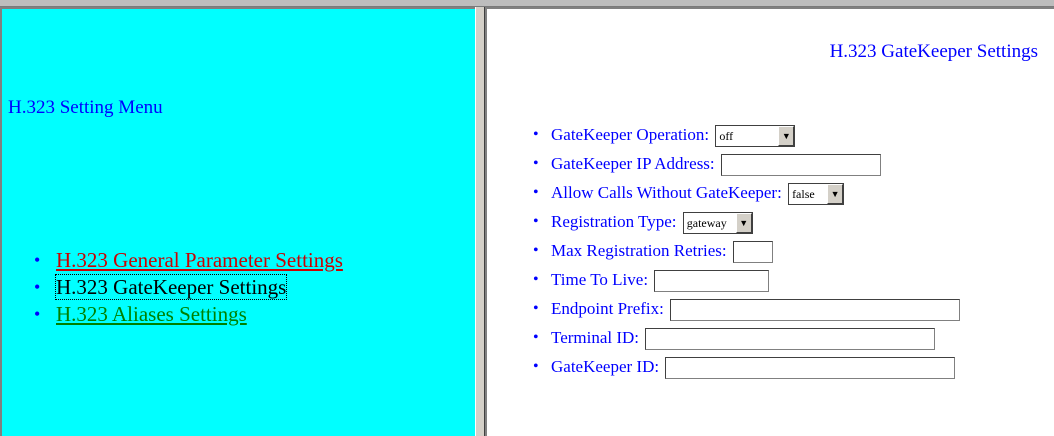  Describe the element at coordinates (816, 194) in the screenshot. I see `allow-calls-select: false ▼` at that location.